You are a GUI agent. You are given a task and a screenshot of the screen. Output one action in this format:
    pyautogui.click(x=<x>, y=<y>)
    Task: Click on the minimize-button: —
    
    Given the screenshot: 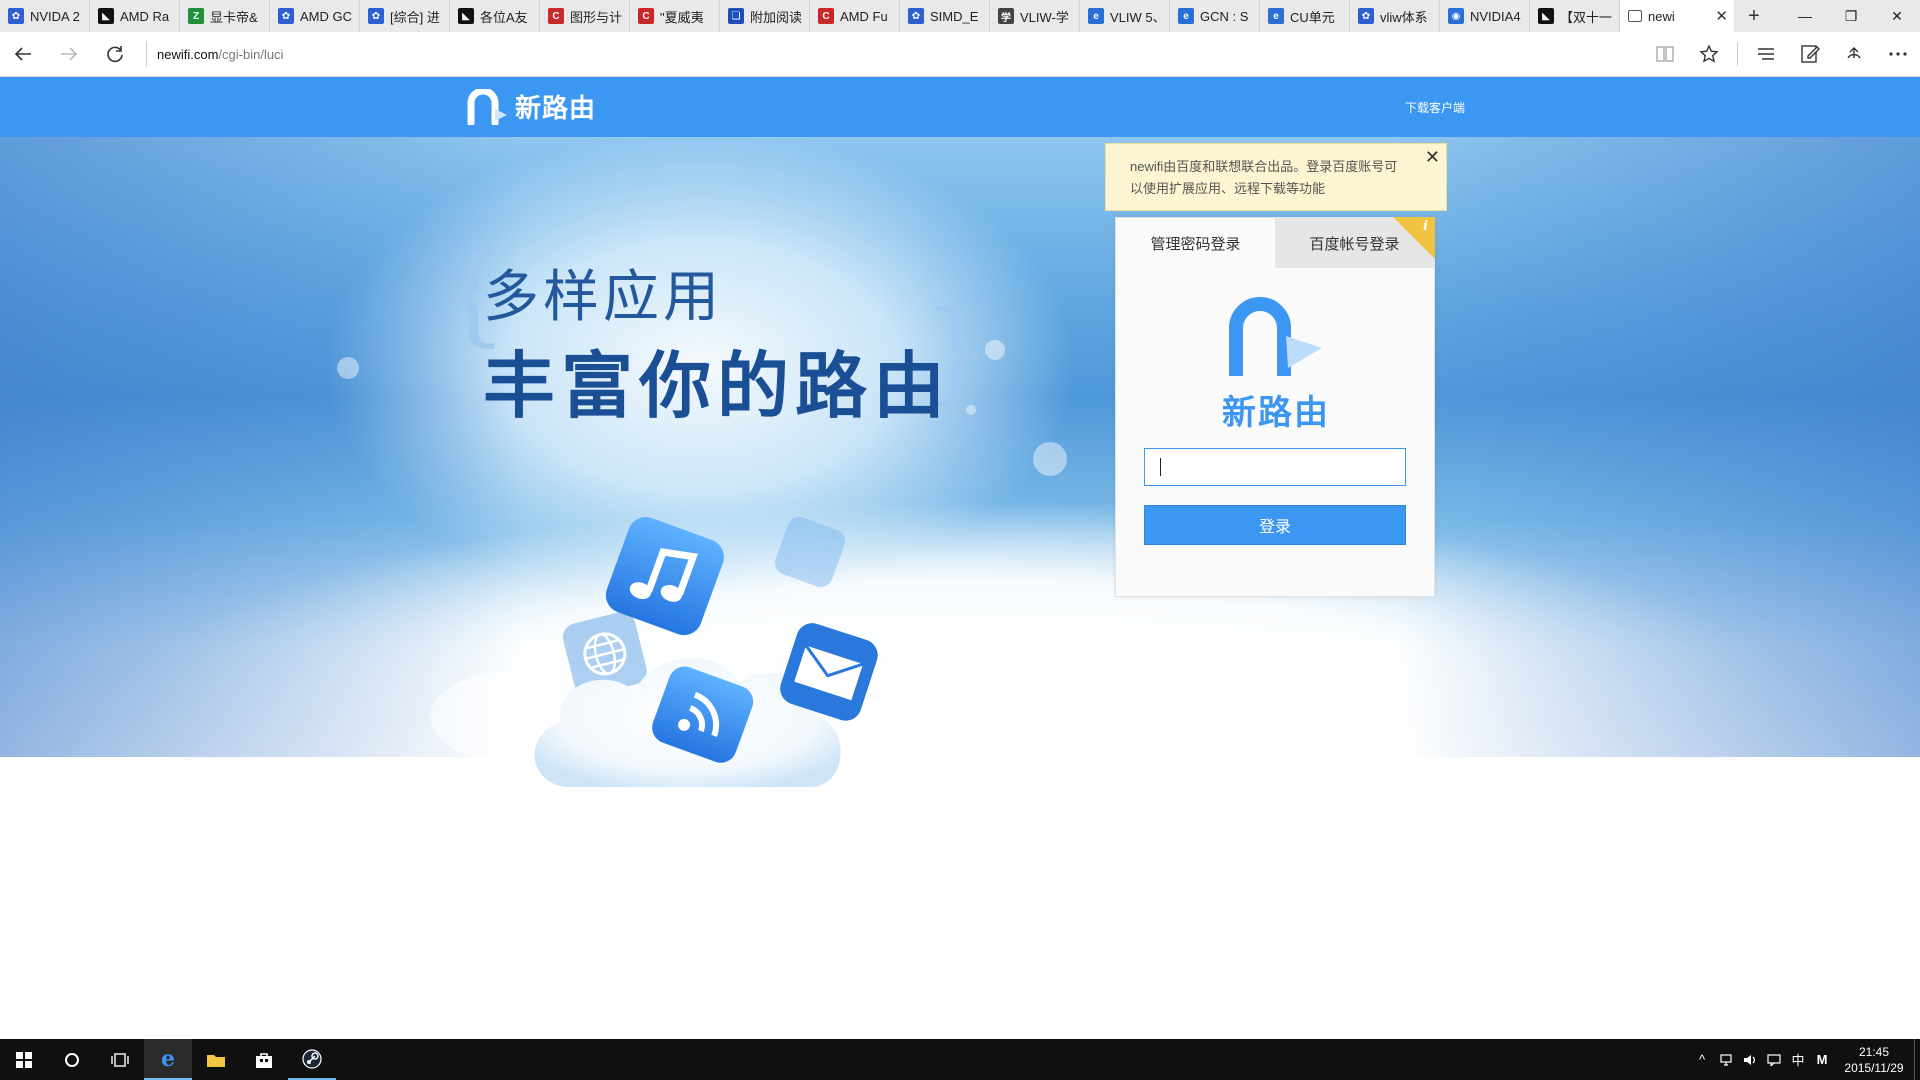 What is the action you would take?
    pyautogui.click(x=1805, y=16)
    